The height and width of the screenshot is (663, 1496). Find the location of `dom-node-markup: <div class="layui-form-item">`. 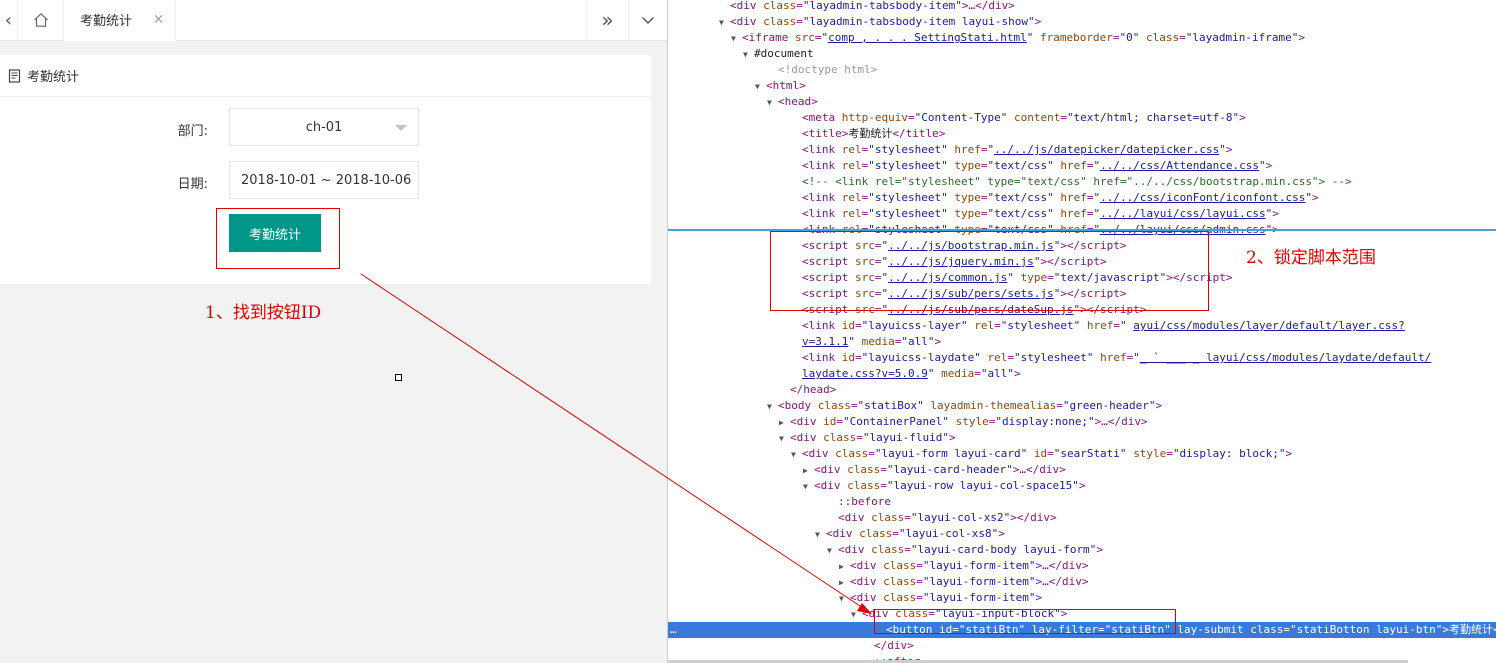

dom-node-markup: <div class="layui-form-item"> is located at coordinates (946, 597).